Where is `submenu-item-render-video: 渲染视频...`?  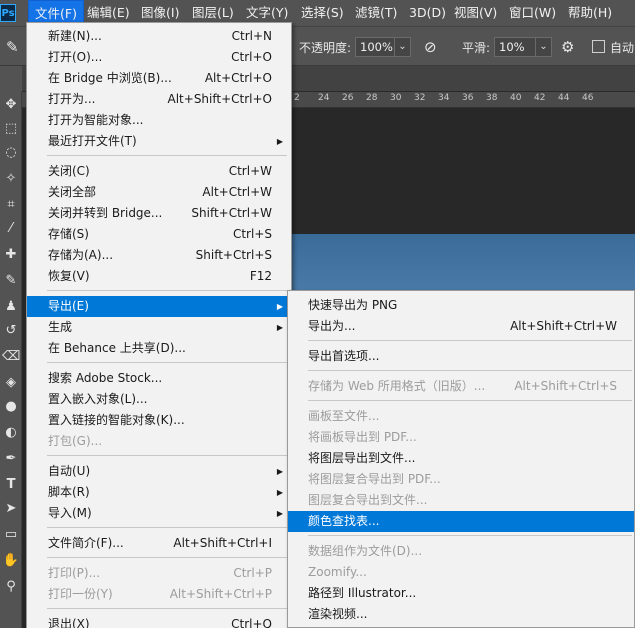 submenu-item-render-video: 渲染视频... is located at coordinates (461, 614).